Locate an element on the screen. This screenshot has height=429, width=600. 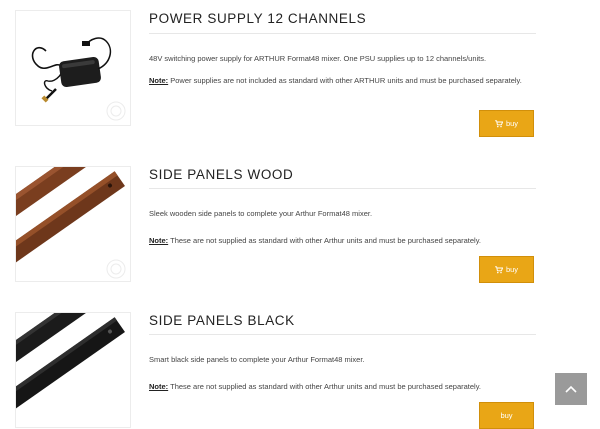
chevron-up-icon is located at coordinates (571, 389).